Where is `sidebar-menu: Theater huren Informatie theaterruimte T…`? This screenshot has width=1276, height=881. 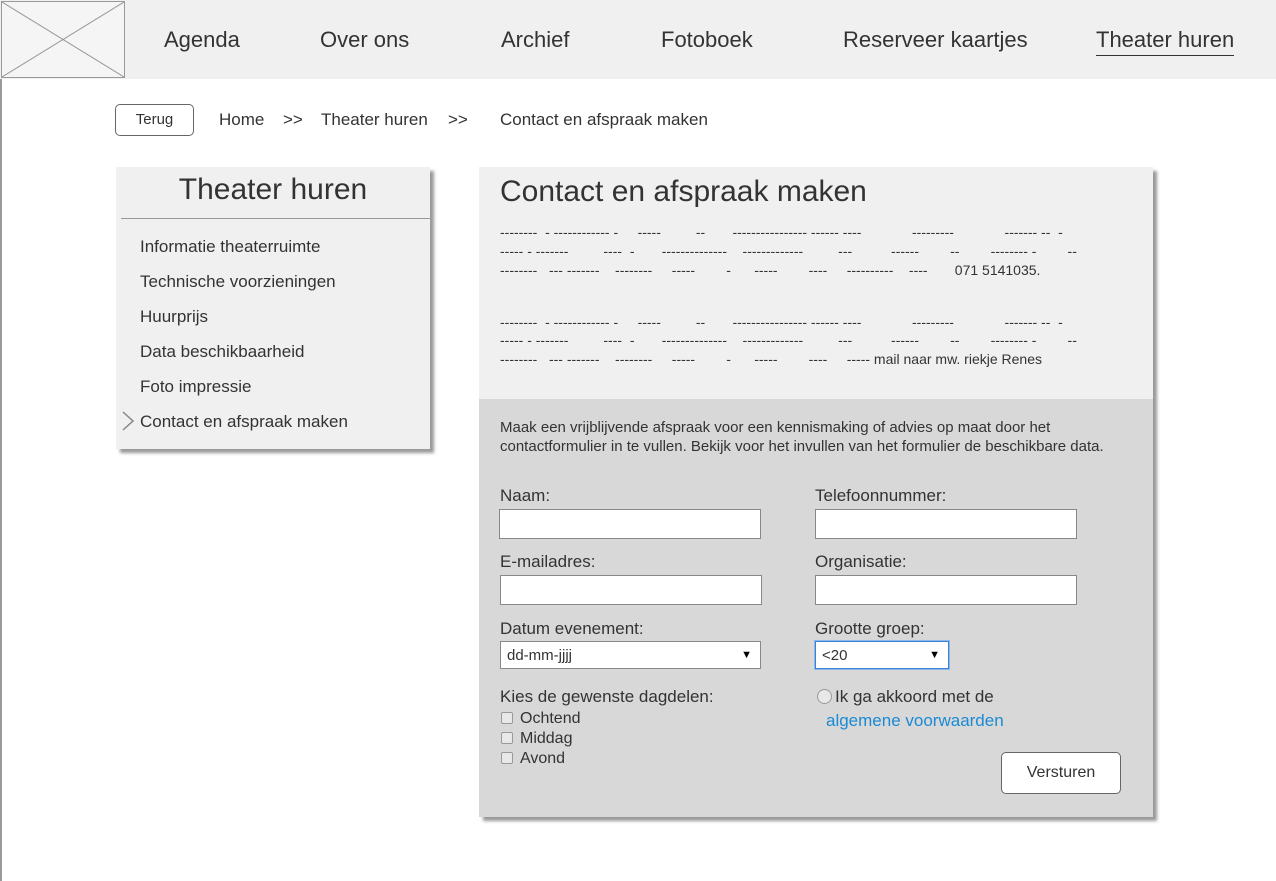 sidebar-menu: Theater huren Informatie theaterruimte T… is located at coordinates (273, 308).